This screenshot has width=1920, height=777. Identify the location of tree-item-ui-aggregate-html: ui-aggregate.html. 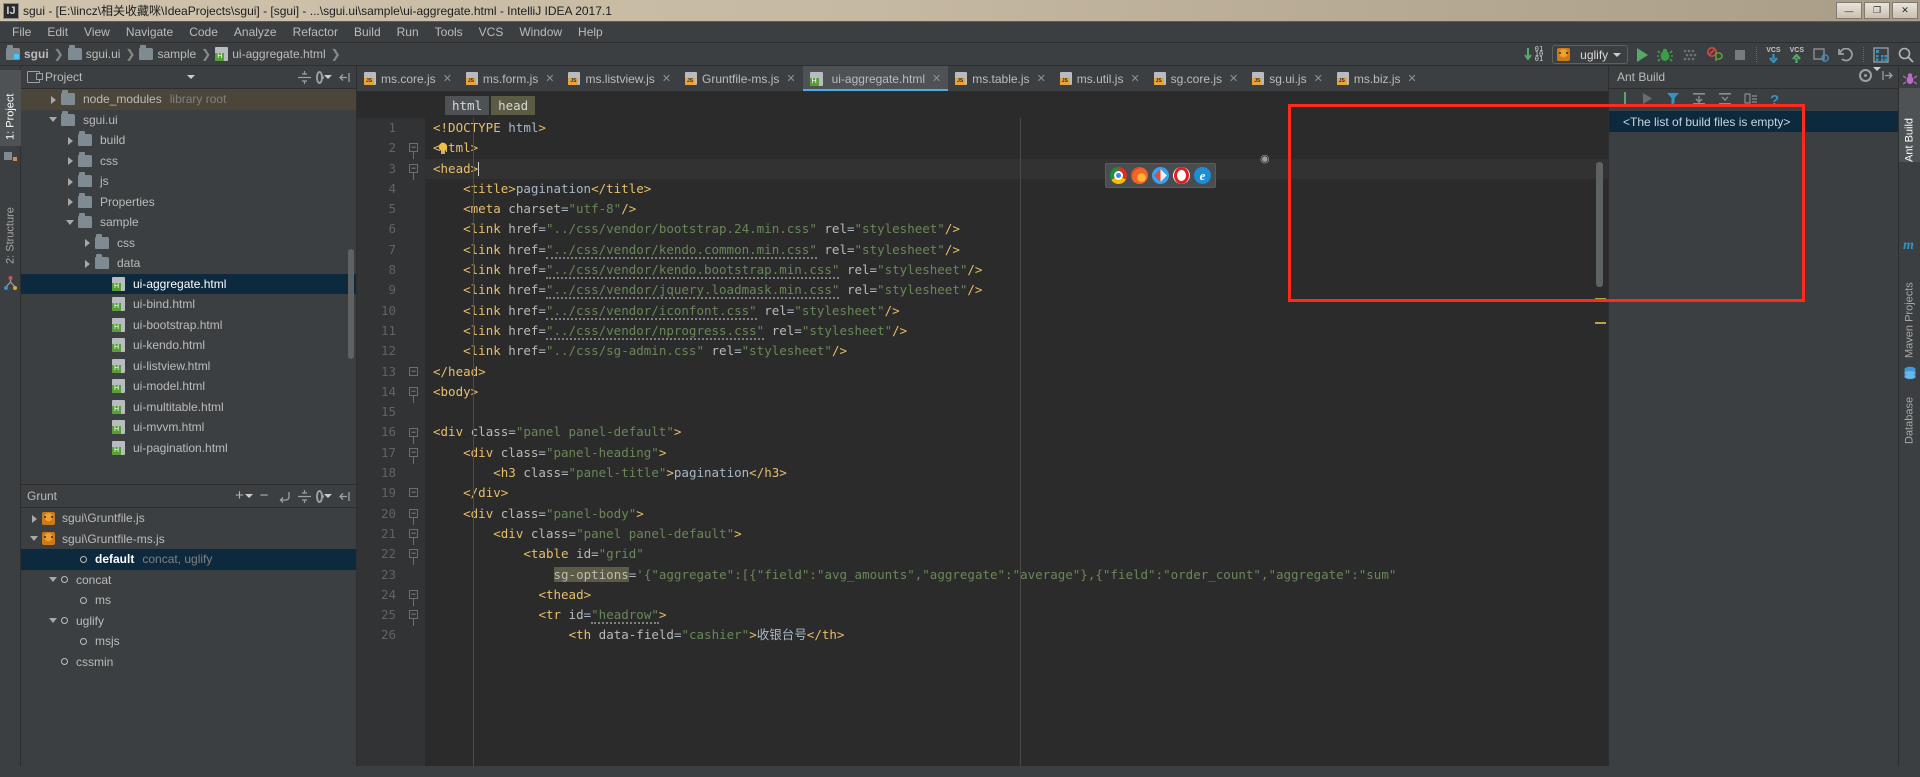
(188, 283).